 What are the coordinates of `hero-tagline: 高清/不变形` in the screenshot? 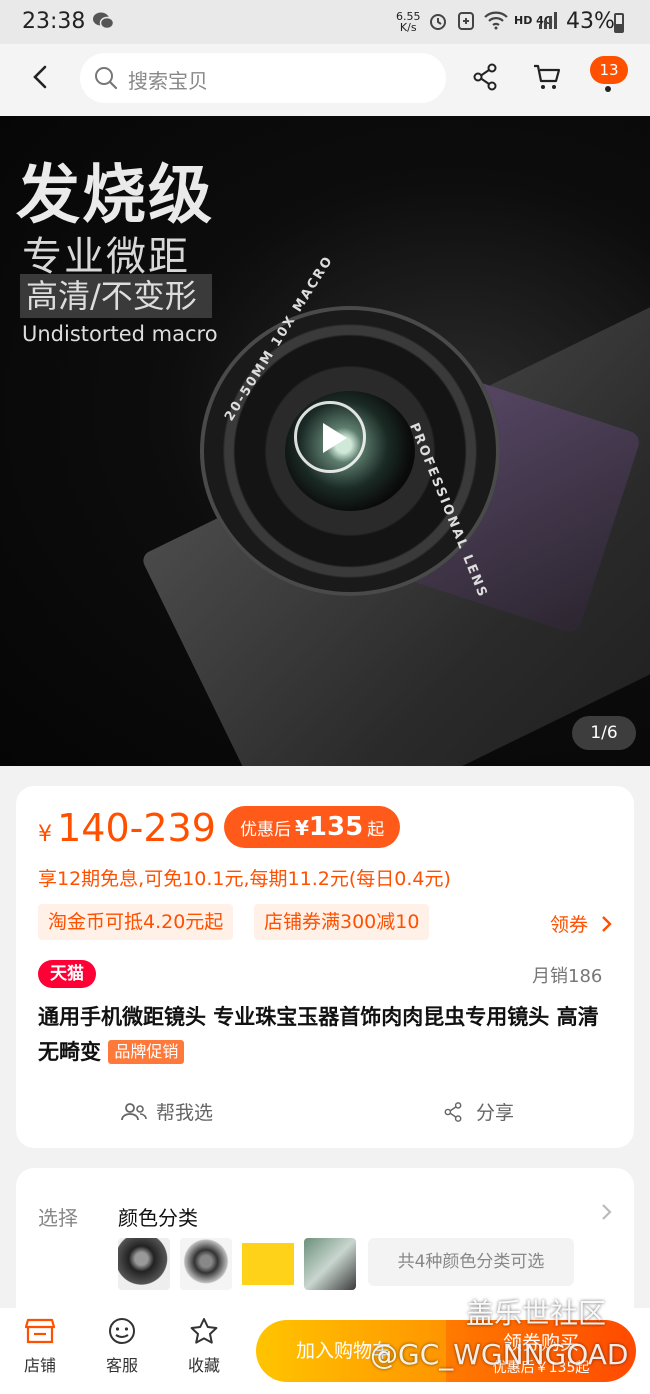 It's located at (116, 296).